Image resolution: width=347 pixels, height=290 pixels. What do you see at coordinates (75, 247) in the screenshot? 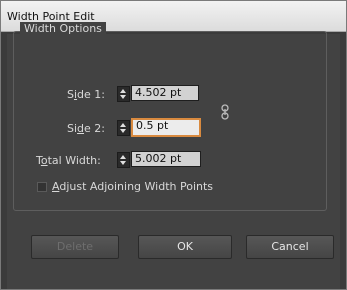
I see `delete-button: Delete` at bounding box center [75, 247].